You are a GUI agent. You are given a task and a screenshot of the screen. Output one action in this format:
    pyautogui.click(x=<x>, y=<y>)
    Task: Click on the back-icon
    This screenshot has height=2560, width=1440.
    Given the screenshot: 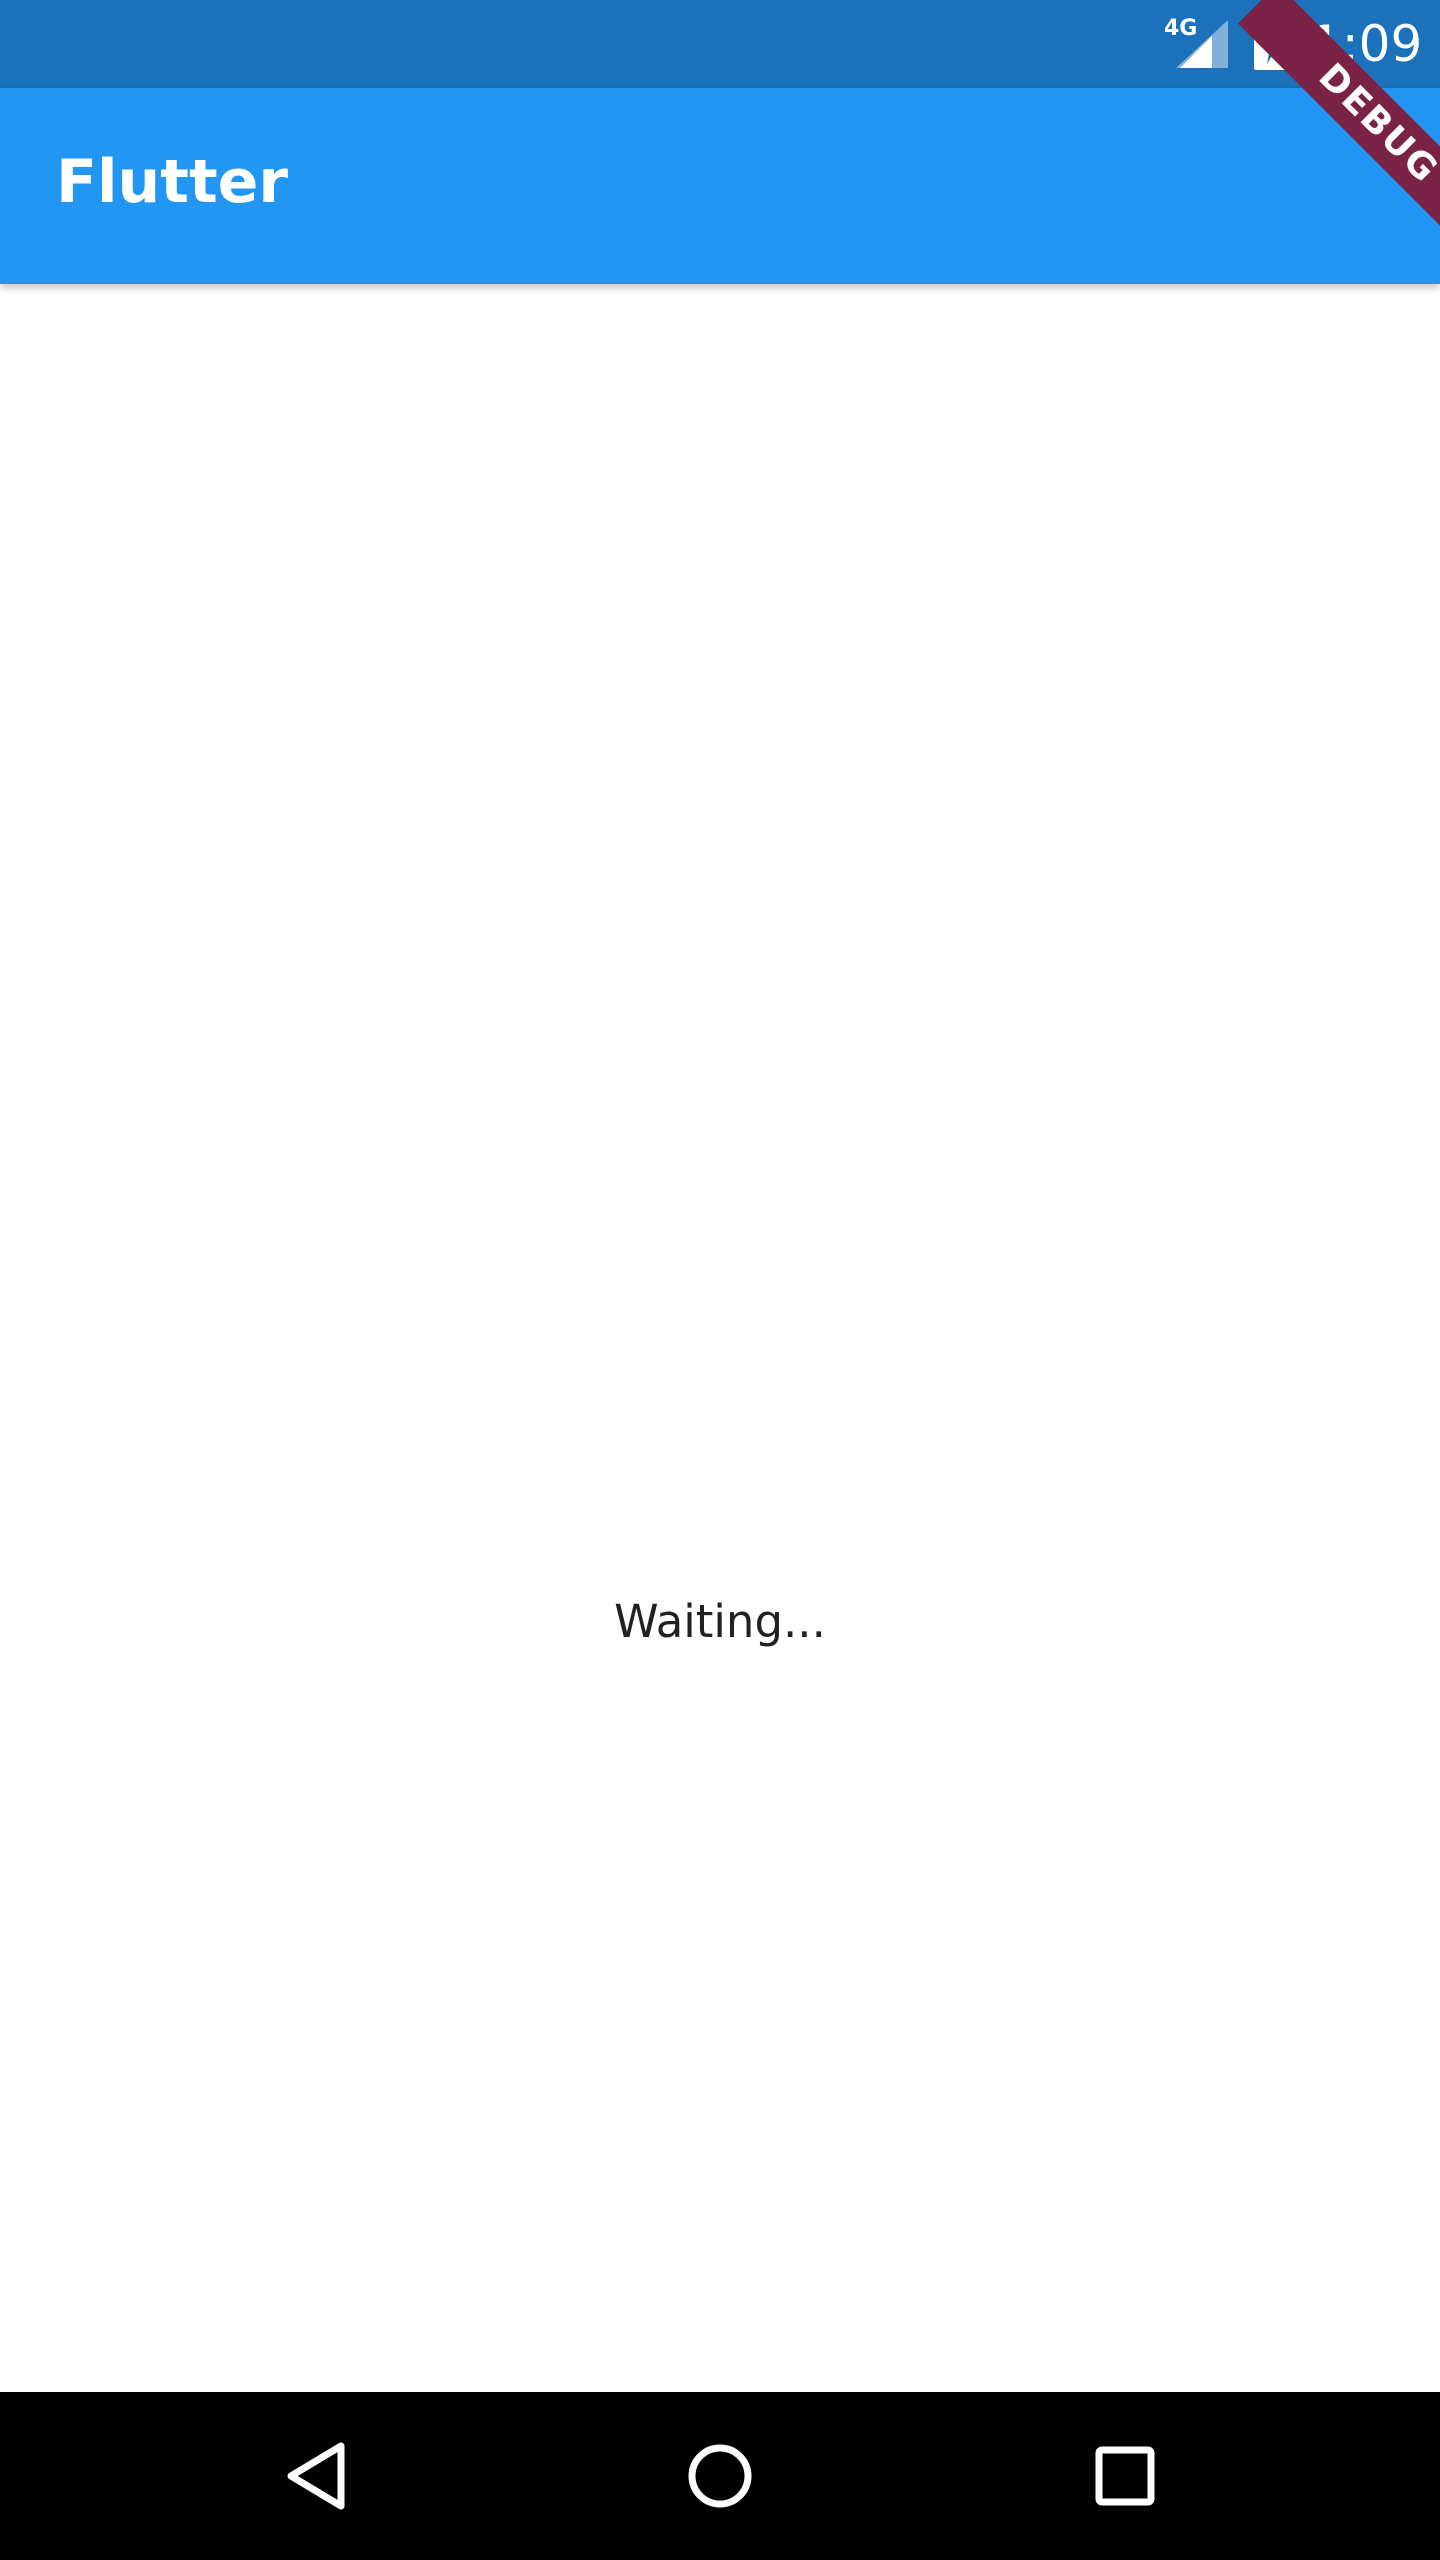 What is the action you would take?
    pyautogui.click(x=316, y=2476)
    